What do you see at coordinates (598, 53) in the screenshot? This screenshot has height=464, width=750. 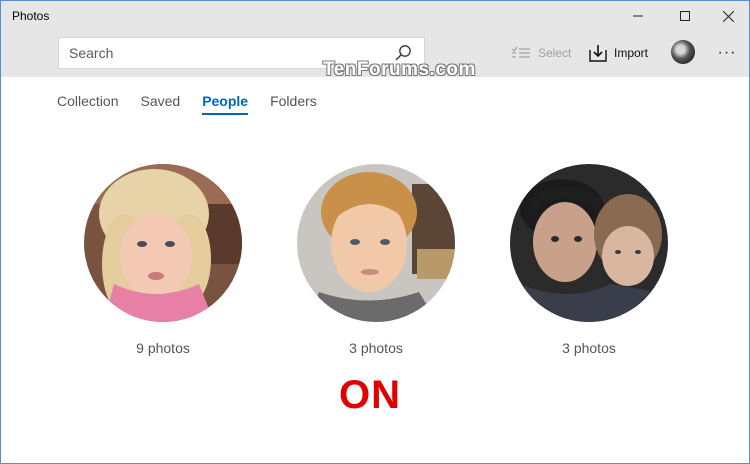 I see `import-icon` at bounding box center [598, 53].